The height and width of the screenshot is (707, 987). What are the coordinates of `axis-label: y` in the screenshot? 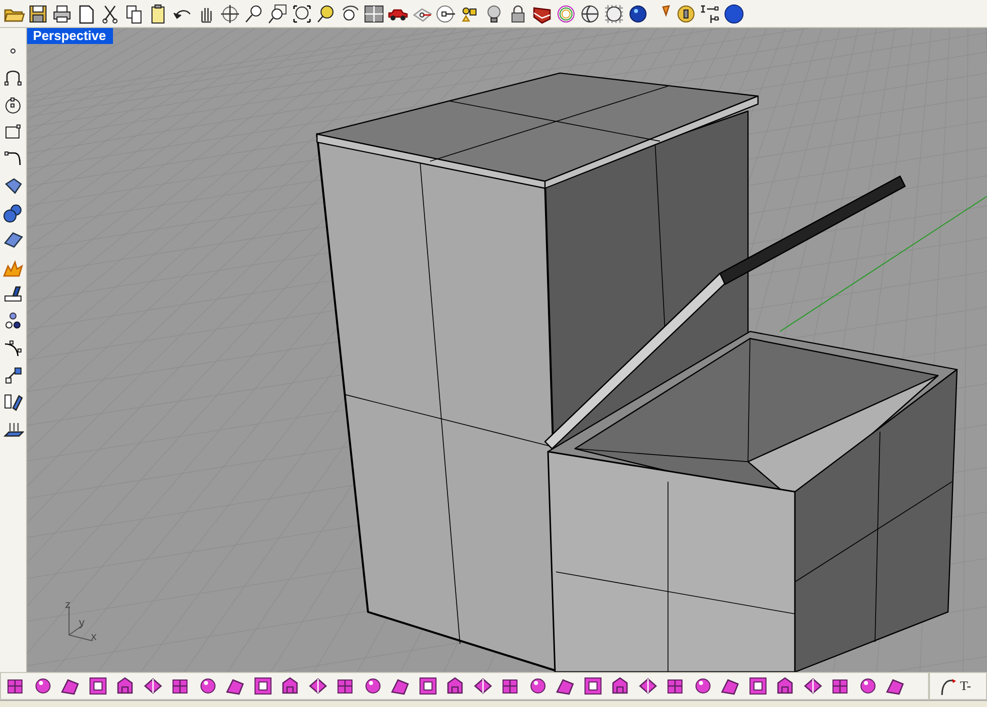 It's located at (81, 623).